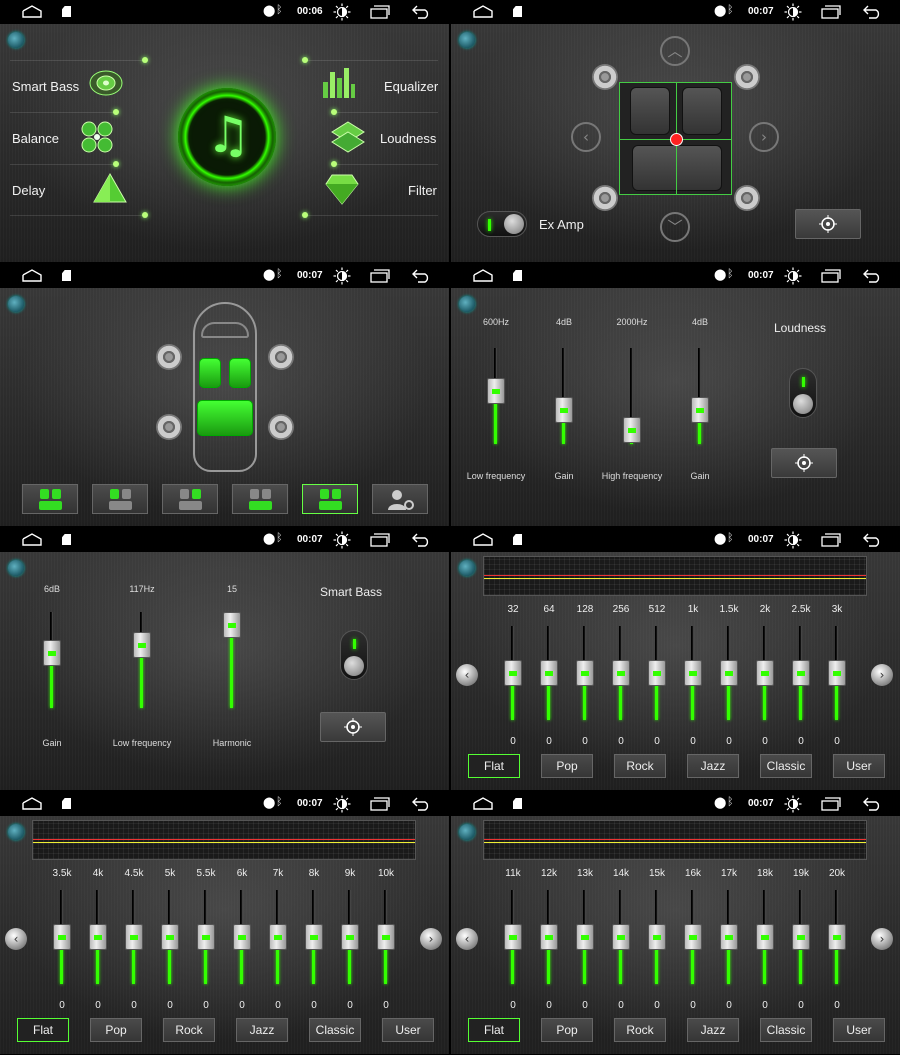  Describe the element at coordinates (859, 766) in the screenshot. I see `eq-preset-user-button: User` at that location.